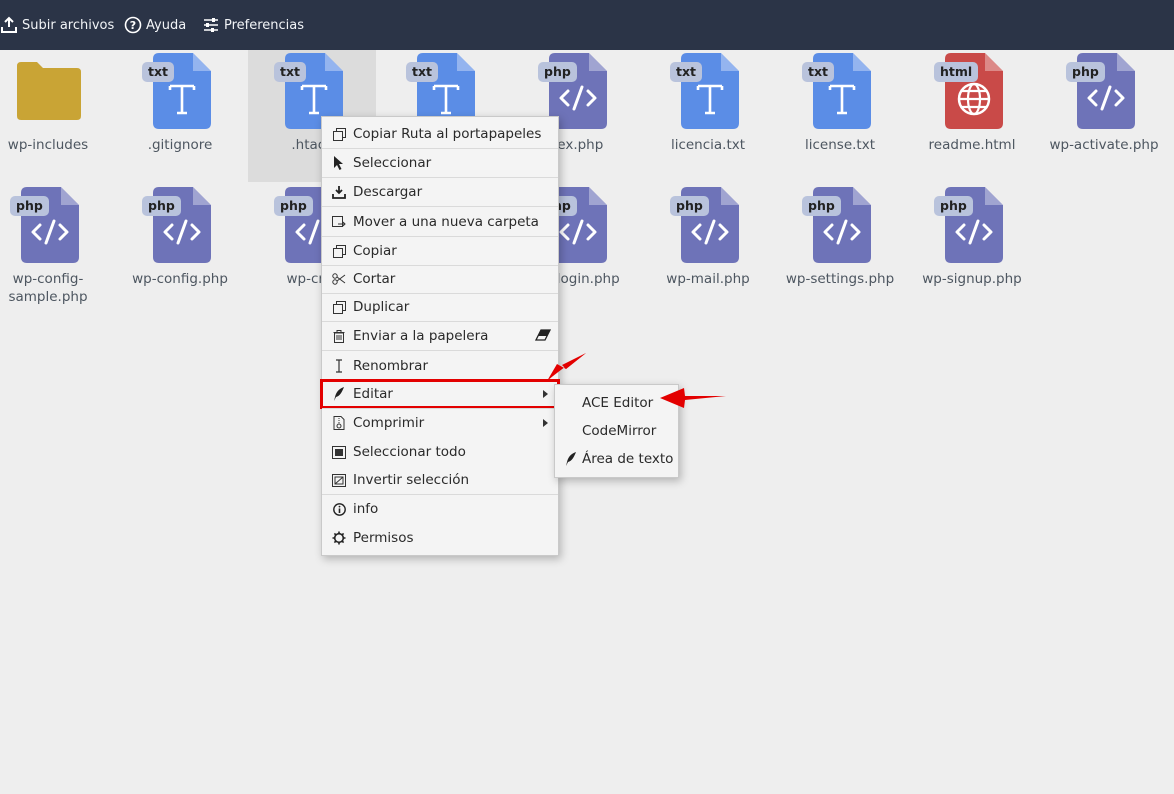  What do you see at coordinates (339, 509) in the screenshot?
I see `info-icon` at bounding box center [339, 509].